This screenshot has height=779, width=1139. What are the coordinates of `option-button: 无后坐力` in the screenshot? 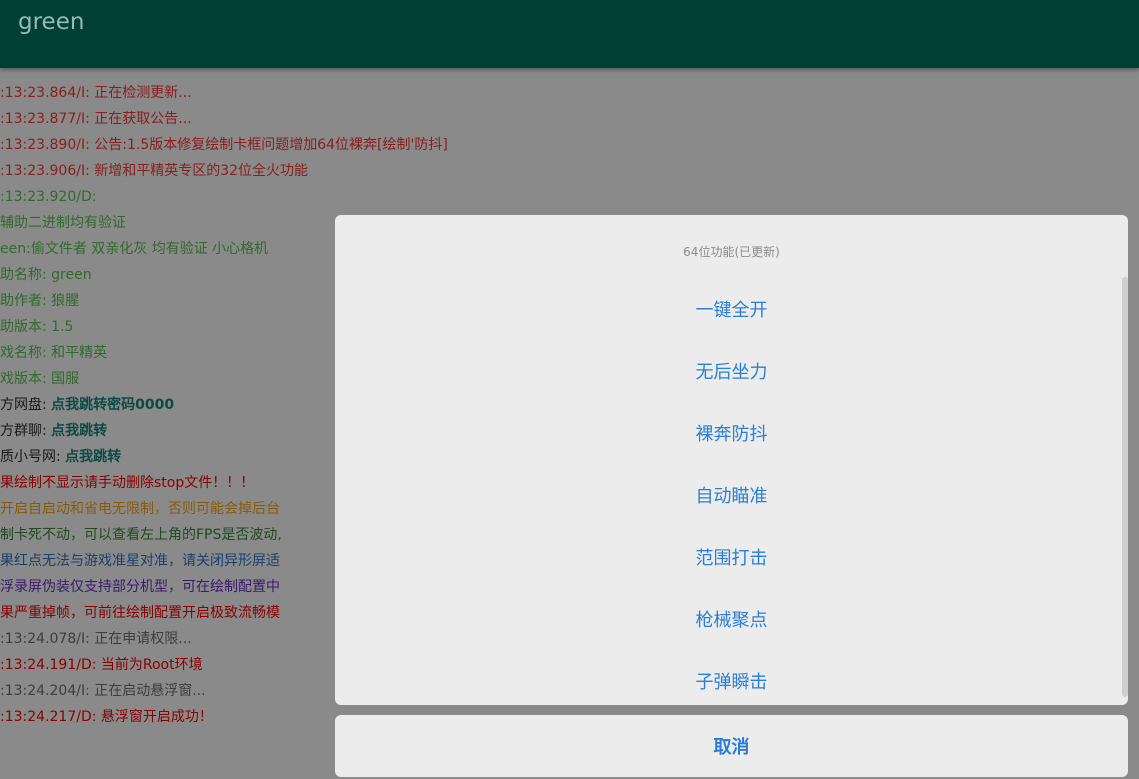 It's located at (731, 371).